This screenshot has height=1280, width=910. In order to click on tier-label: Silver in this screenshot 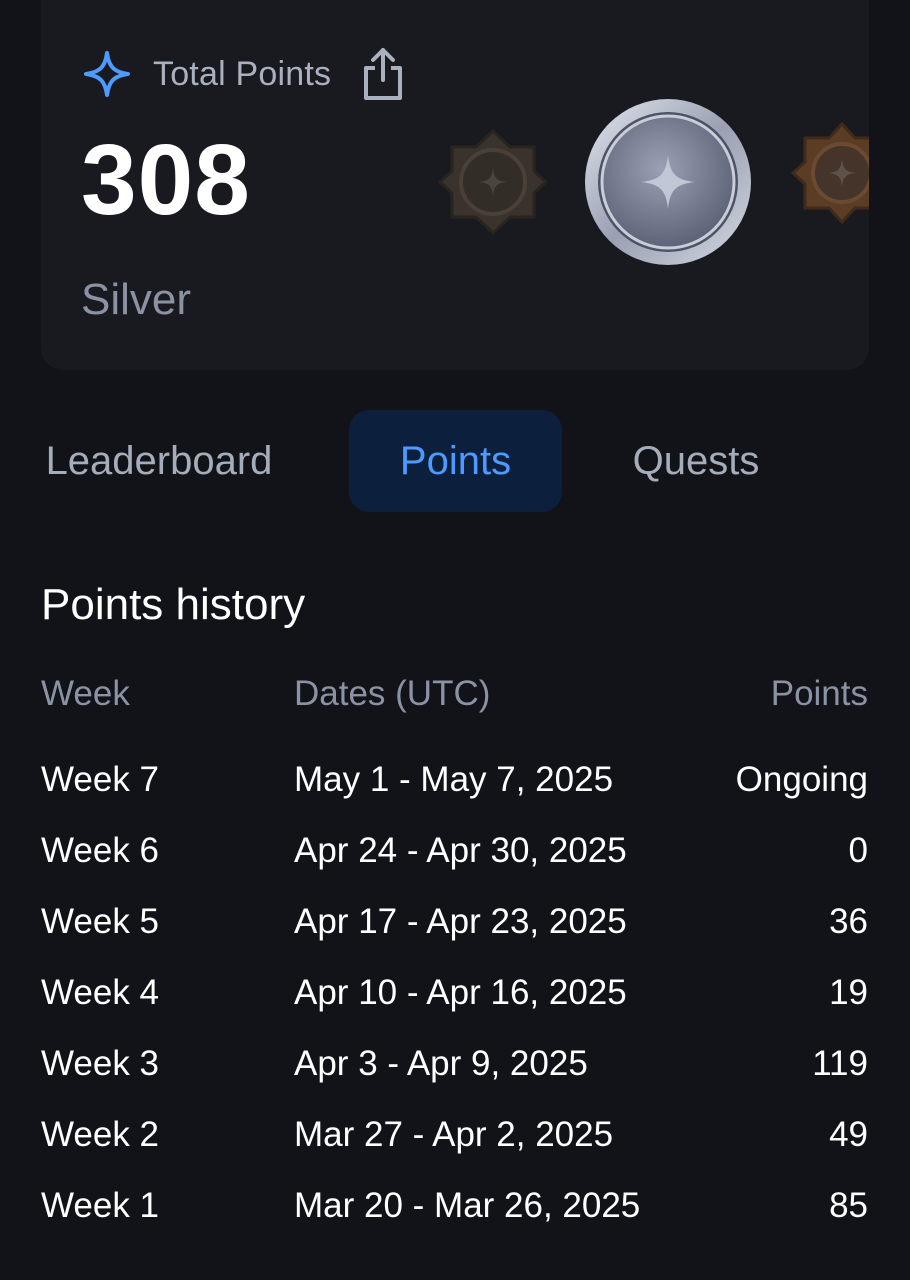, I will do `click(136, 299)`.